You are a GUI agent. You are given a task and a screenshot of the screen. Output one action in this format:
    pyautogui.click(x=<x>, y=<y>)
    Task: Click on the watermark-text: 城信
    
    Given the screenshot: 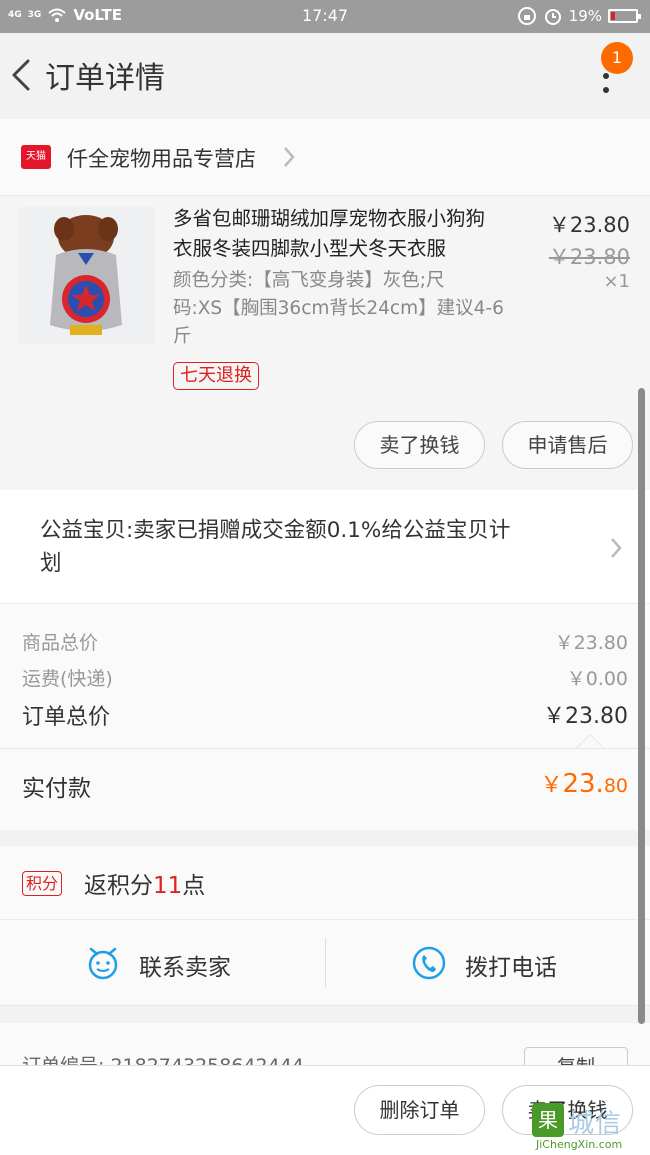 What is the action you would take?
    pyautogui.click(x=595, y=1124)
    